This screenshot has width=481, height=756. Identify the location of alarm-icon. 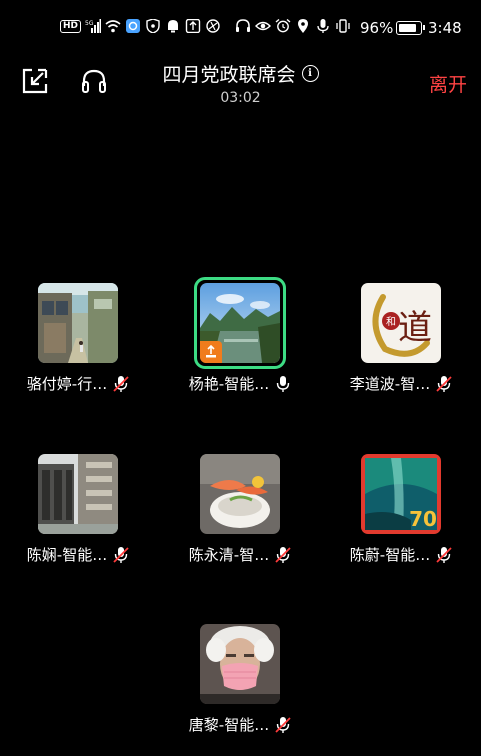
(283, 26).